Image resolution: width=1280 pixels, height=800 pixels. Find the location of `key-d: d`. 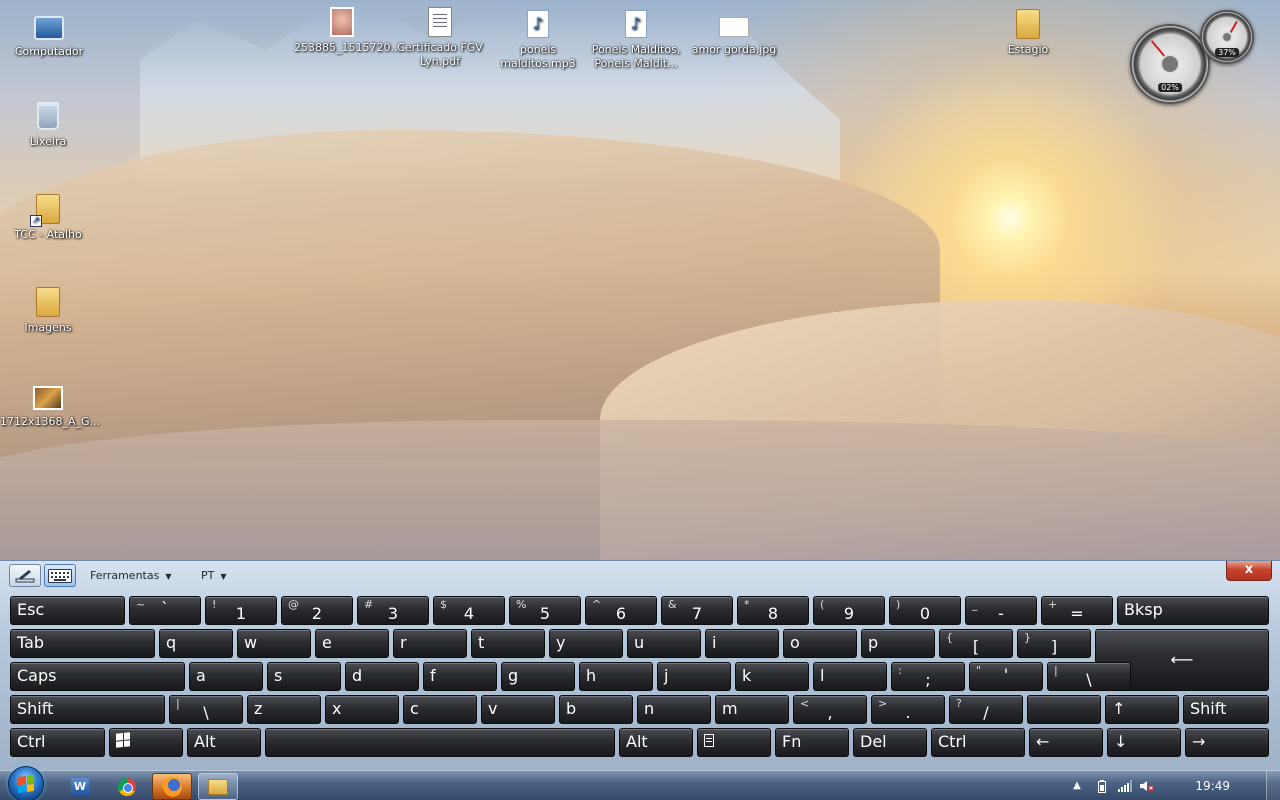

key-d: d is located at coordinates (382, 676).